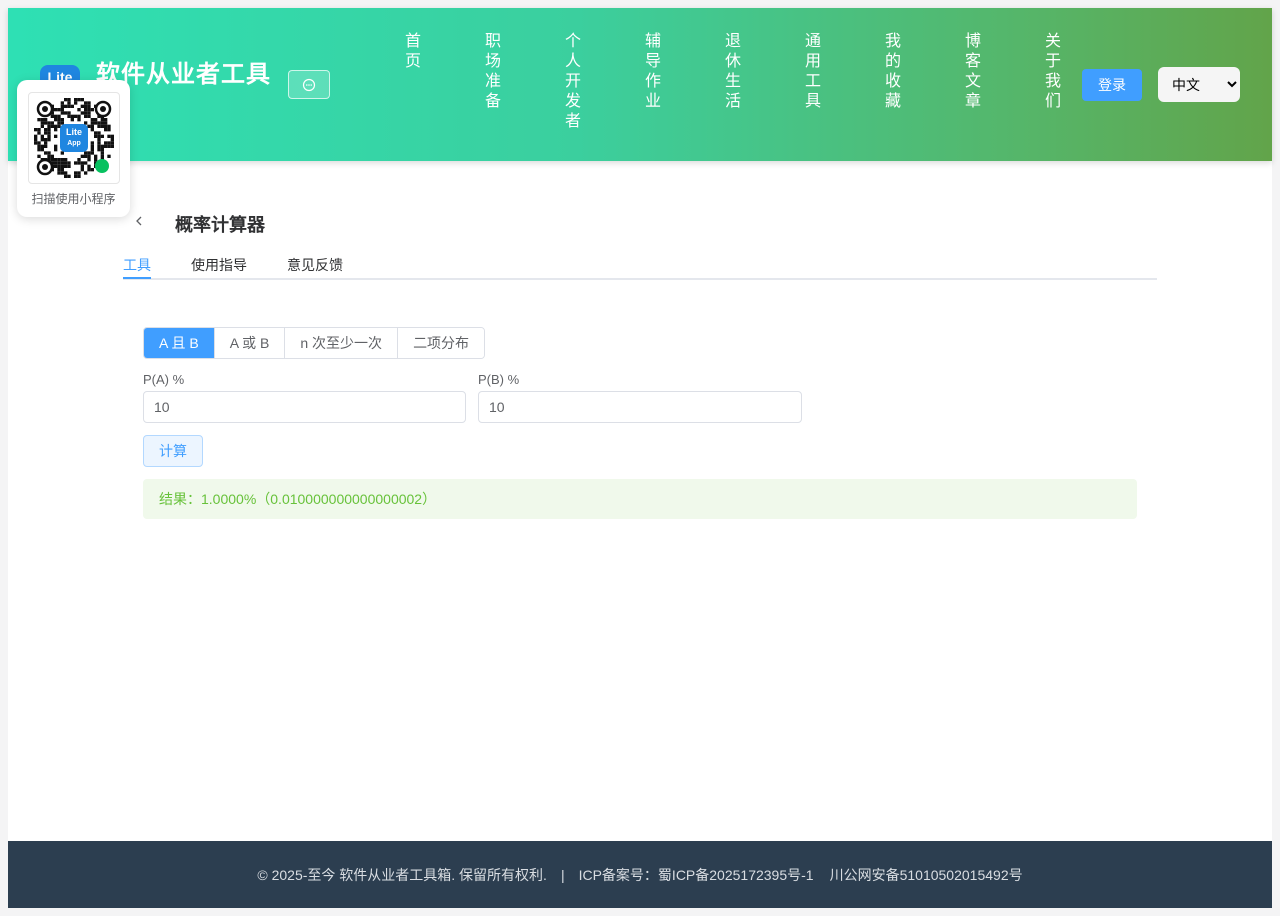 This screenshot has width=1280, height=916. Describe the element at coordinates (249, 343) in the screenshot. I see `mode-a-or-b: A 或 B` at that location.